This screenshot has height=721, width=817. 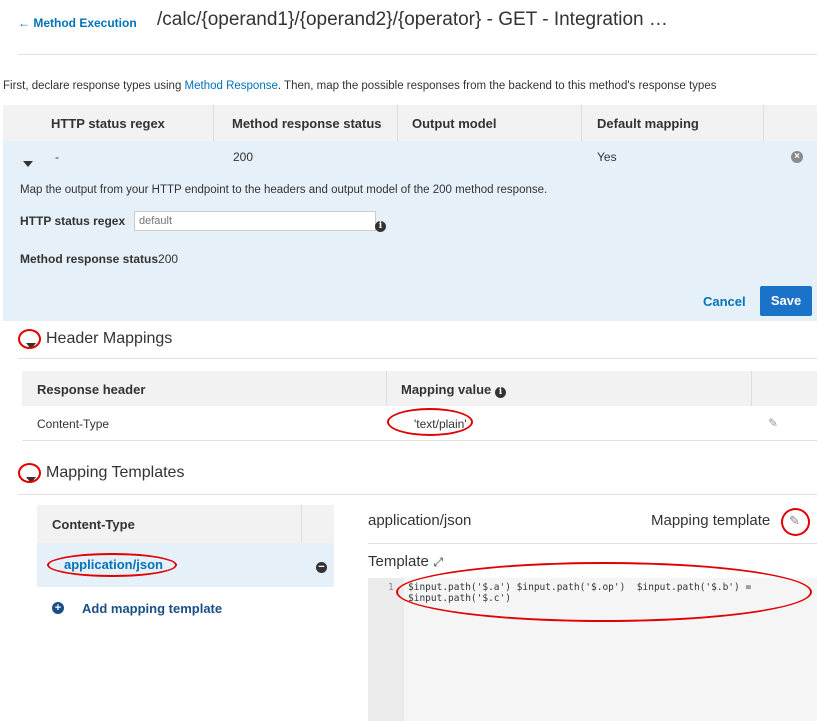 I want to click on col-output-model: Output model, so click(x=454, y=123).